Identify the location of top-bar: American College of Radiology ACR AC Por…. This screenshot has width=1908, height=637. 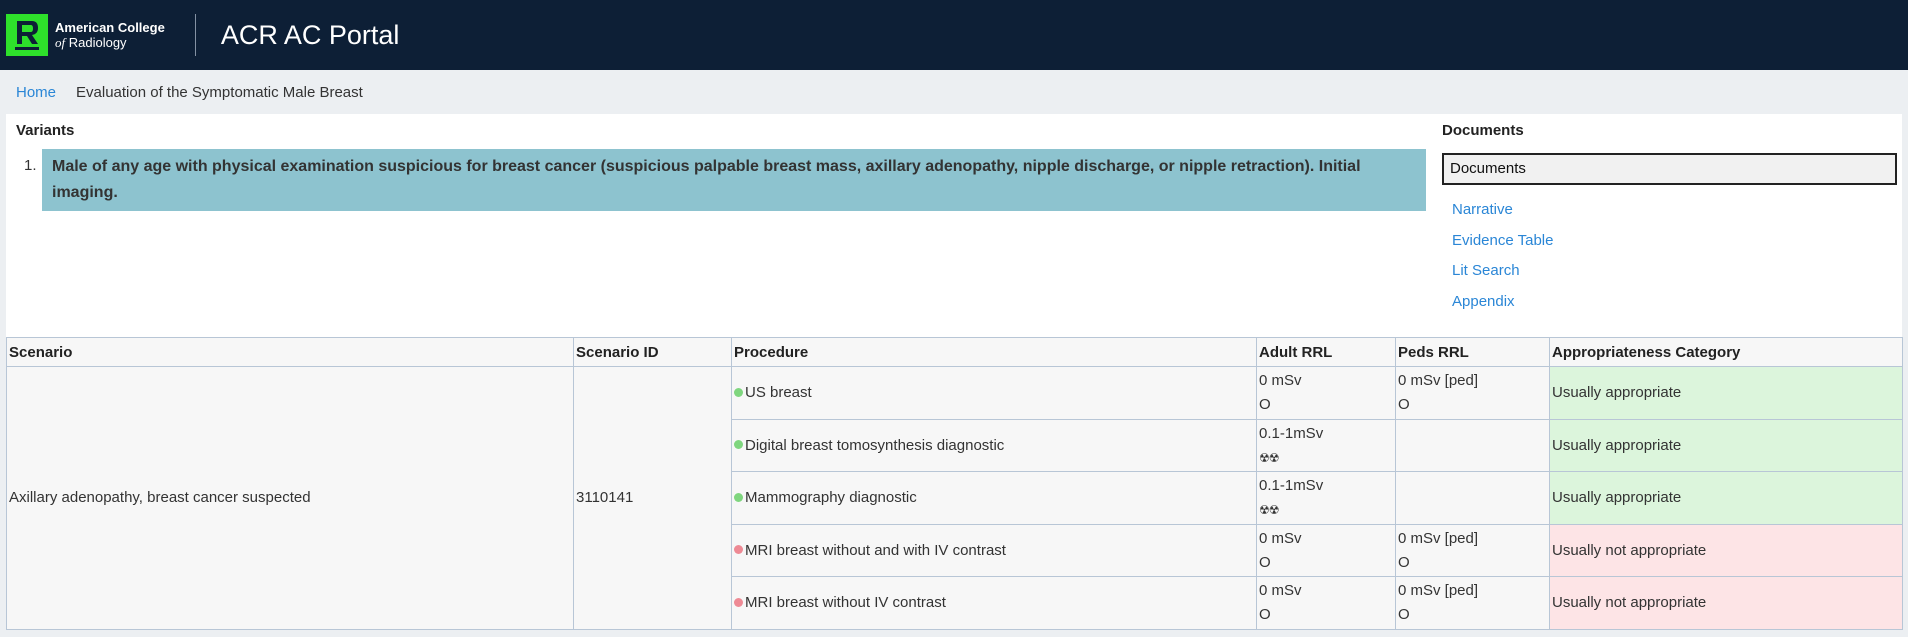
(954, 35).